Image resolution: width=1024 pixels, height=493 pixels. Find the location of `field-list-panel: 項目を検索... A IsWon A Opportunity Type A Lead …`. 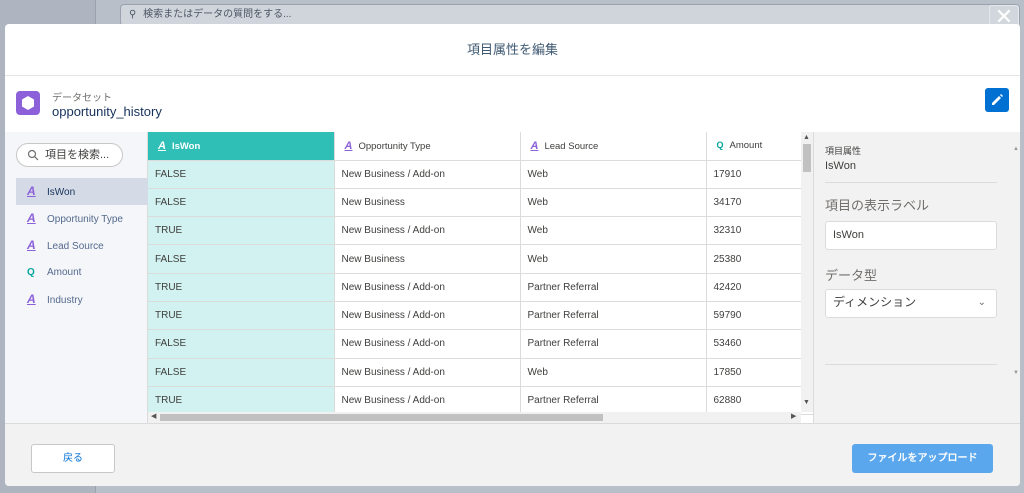

field-list-panel: 項目を検索... A IsWon A Opportunity Type A Lead … is located at coordinates (76, 277).